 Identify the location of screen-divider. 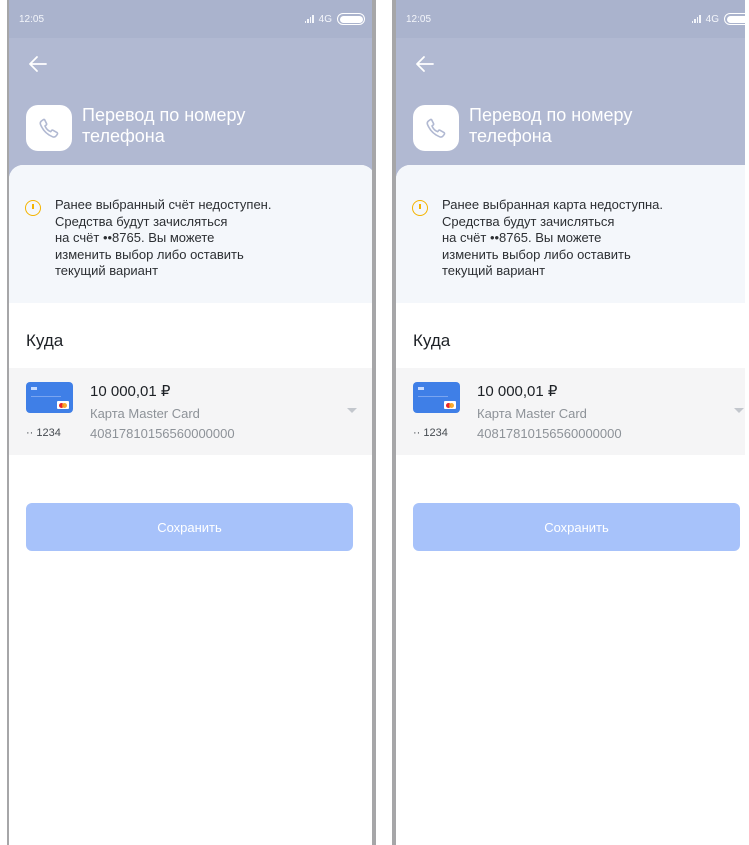
(374, 422).